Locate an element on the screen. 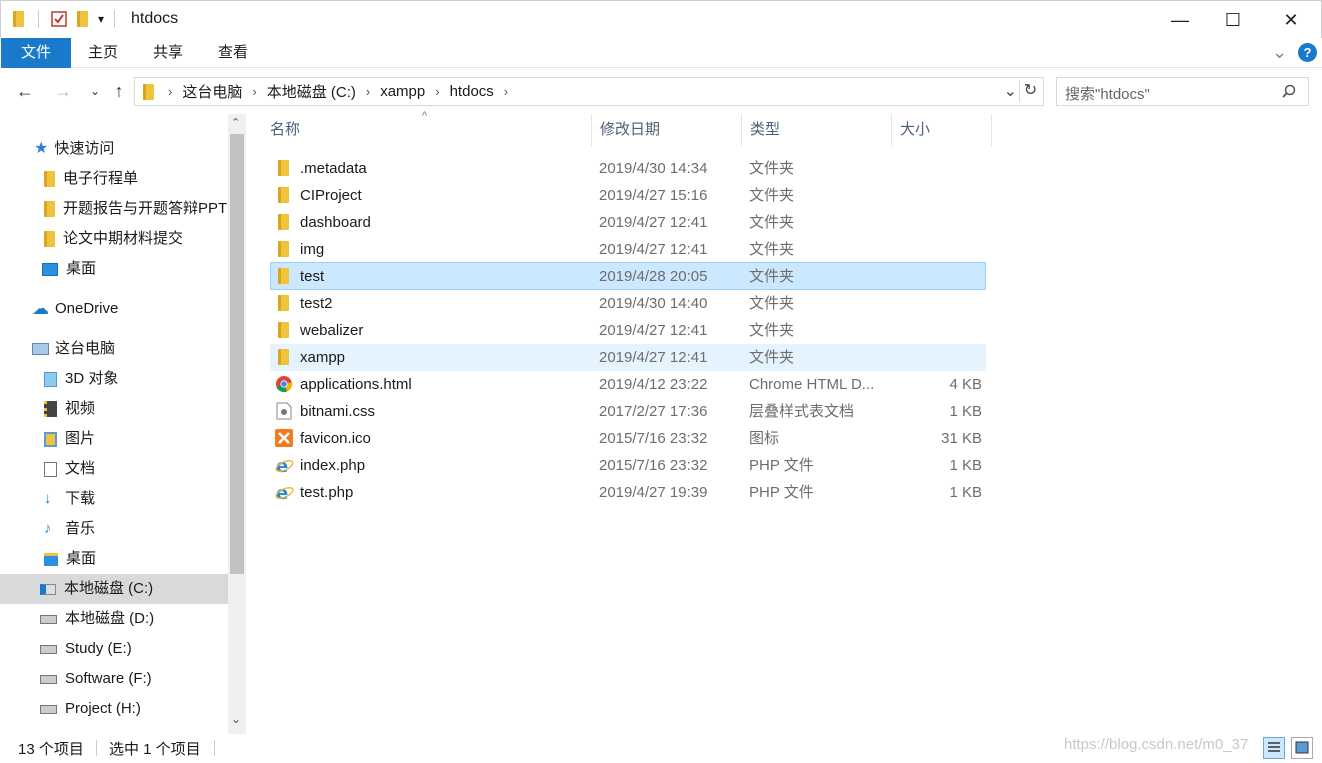  xampp-icon is located at coordinates (284, 438).